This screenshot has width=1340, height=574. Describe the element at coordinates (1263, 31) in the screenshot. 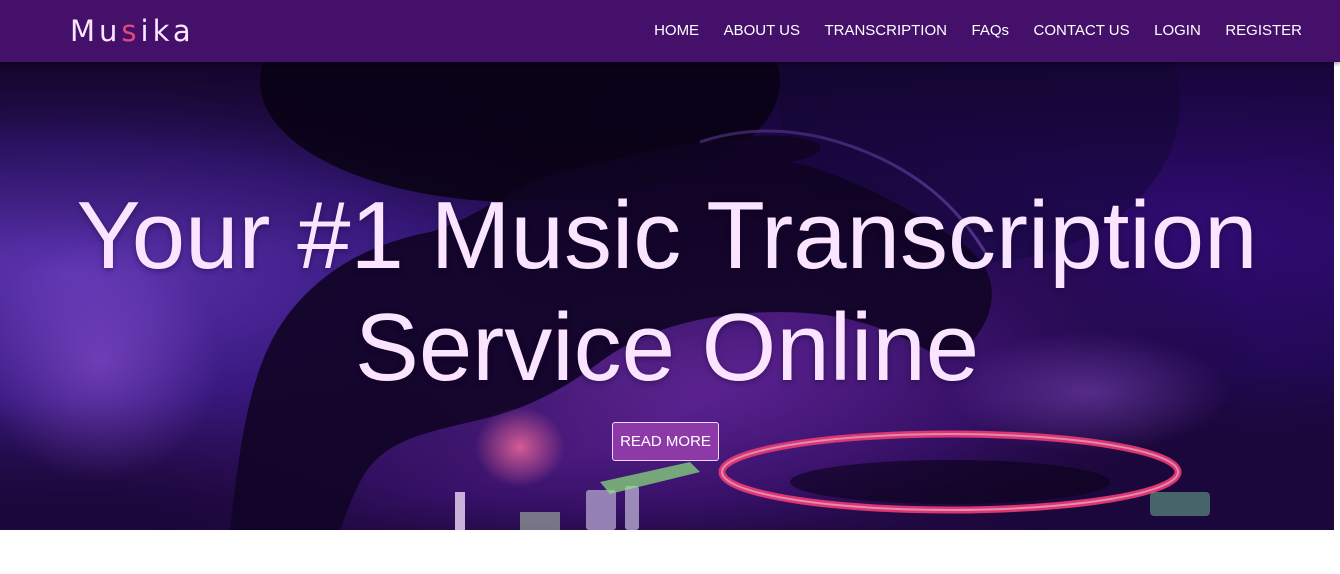

I see `nav-link-register: REGISTER` at that location.